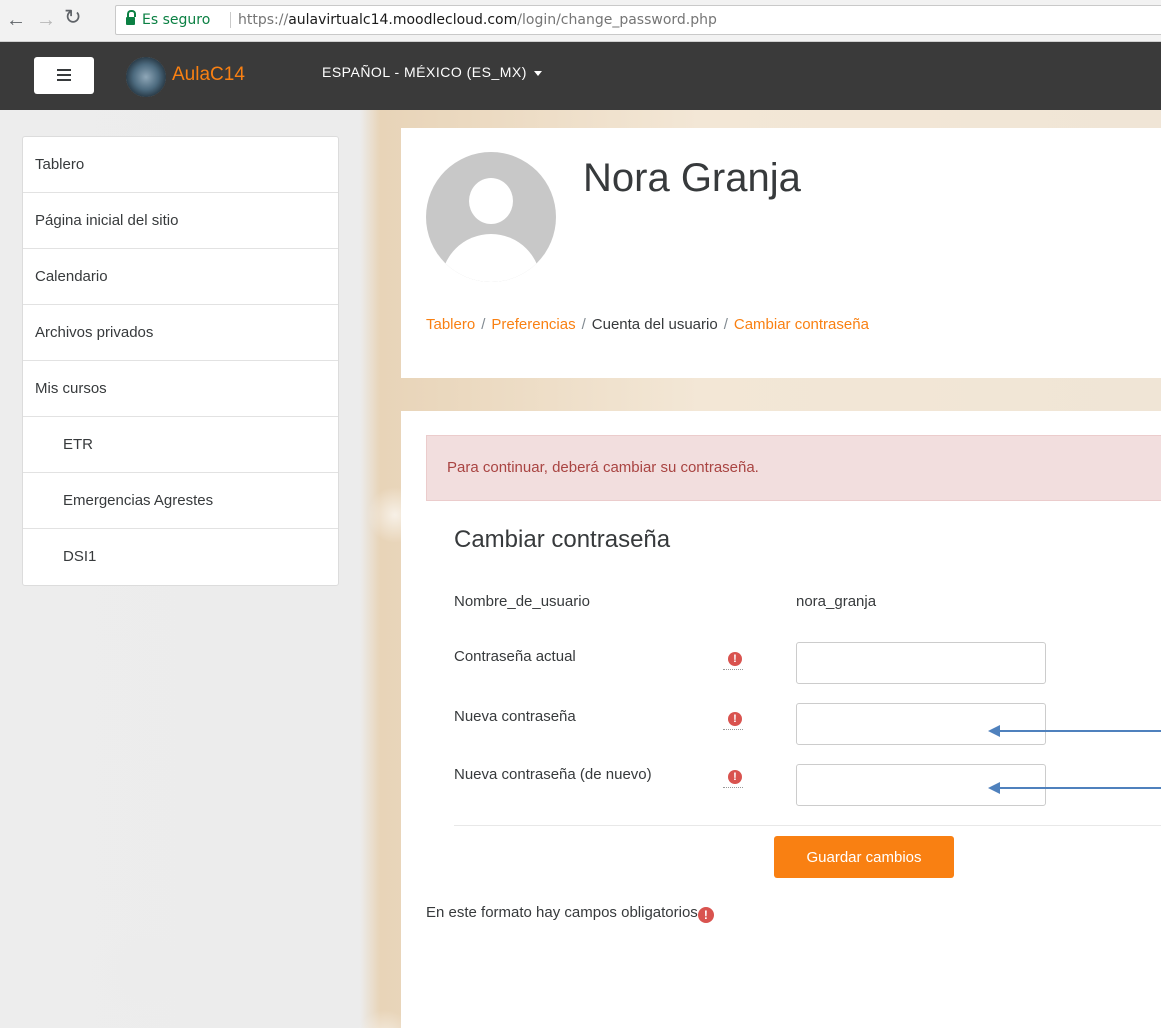 The height and width of the screenshot is (1028, 1161). I want to click on sidebar-item-course-dsi1: DSI1, so click(180, 557).